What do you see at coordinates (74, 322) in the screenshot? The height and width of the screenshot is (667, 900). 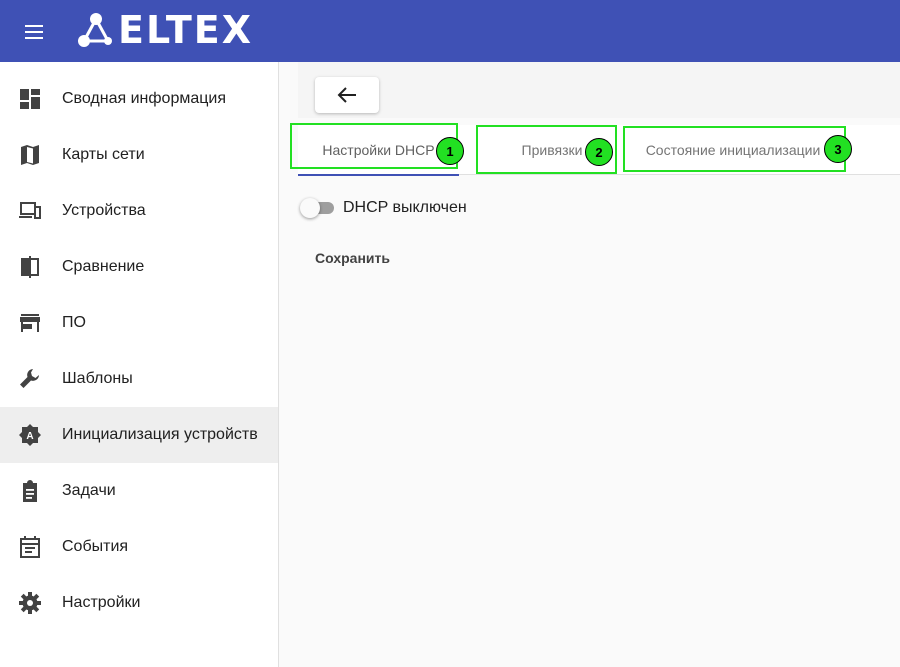 I see `sidebar-item-label: ПО` at bounding box center [74, 322].